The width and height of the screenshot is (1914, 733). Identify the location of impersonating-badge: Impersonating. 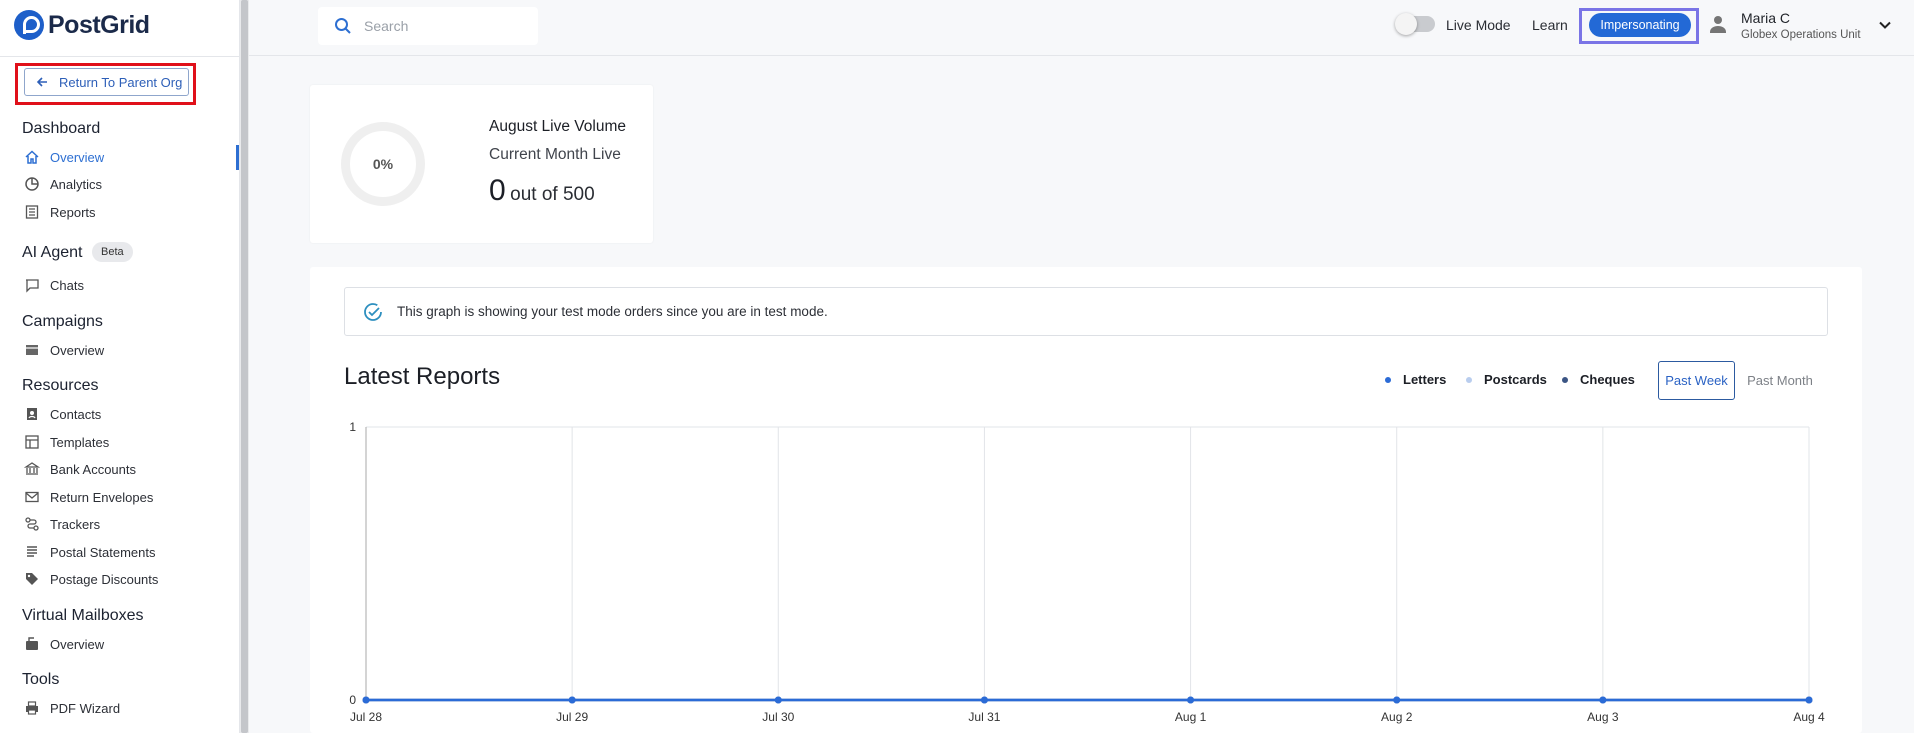
(1640, 25).